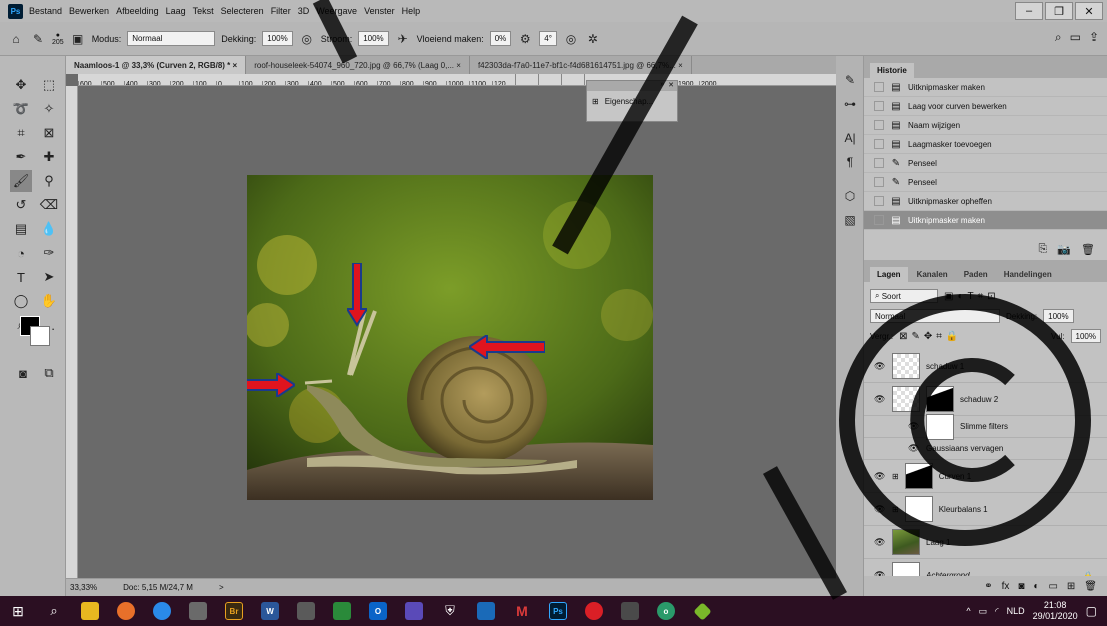  Describe the element at coordinates (49, 301) in the screenshot. I see `hand-tool-icon: ✋` at that location.